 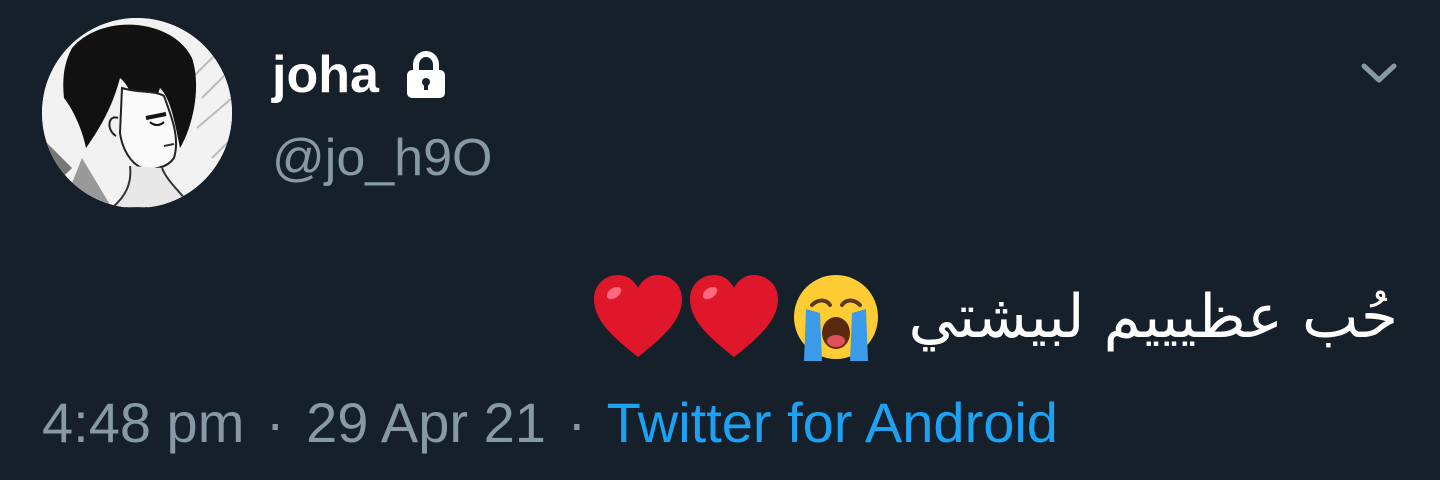 I want to click on tweet-date: 29 Apr 21, so click(x=426, y=422).